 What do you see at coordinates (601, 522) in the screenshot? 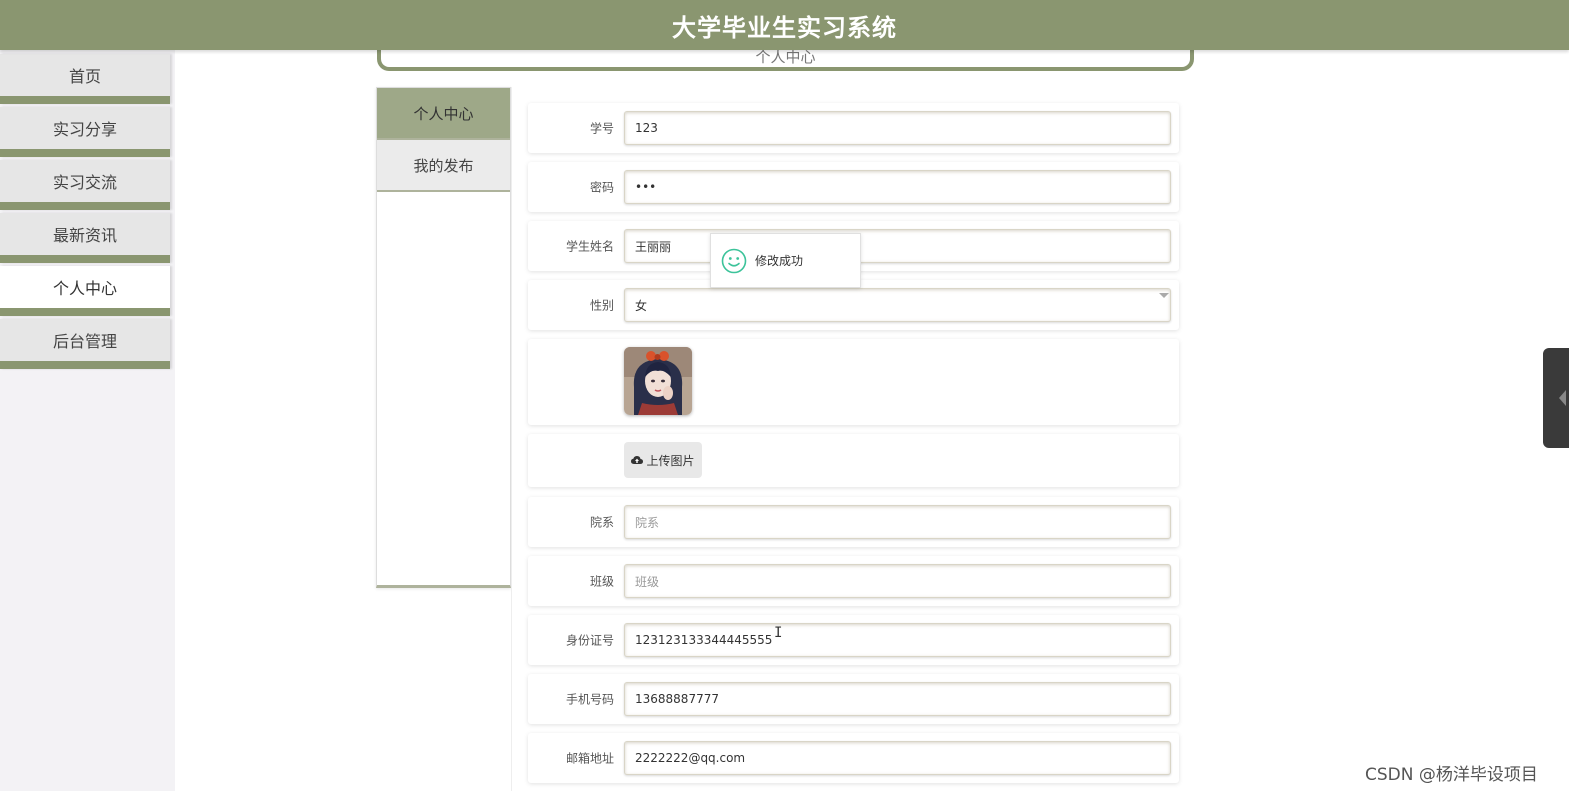
I see `department-label: 院系` at bounding box center [601, 522].